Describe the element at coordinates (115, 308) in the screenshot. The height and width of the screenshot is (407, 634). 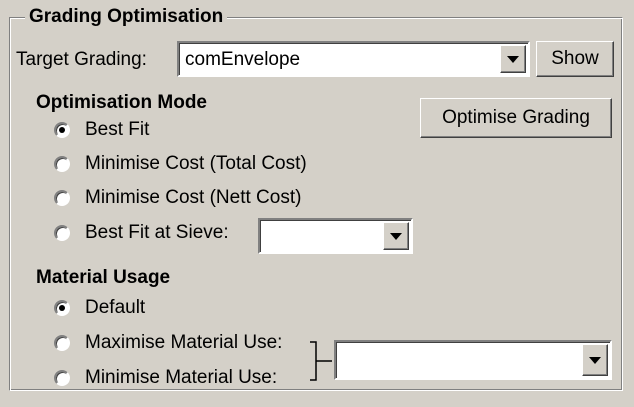
I see `radio-default-label: Default` at that location.